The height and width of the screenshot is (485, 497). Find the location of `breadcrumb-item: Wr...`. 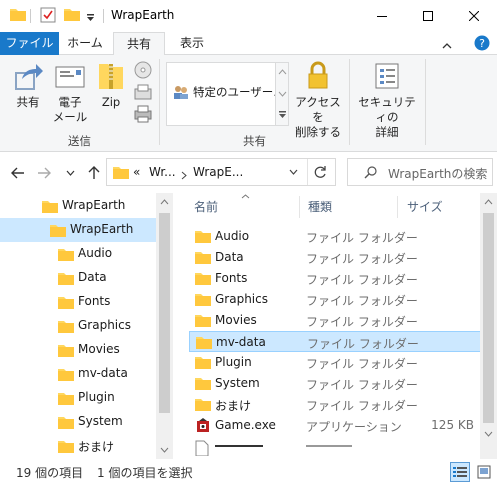

breadcrumb-item: Wr... is located at coordinates (162, 172).